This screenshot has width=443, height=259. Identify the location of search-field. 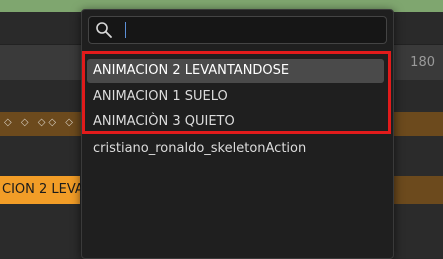
(237, 30).